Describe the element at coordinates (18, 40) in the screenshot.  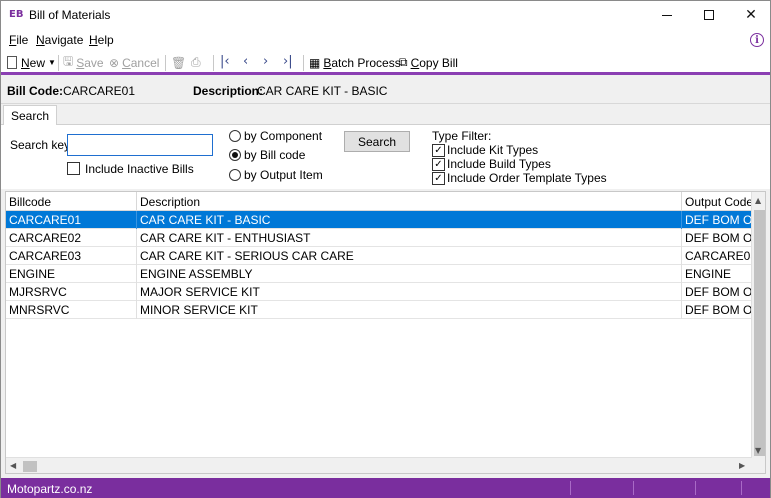
I see `menu-file: File` at that location.